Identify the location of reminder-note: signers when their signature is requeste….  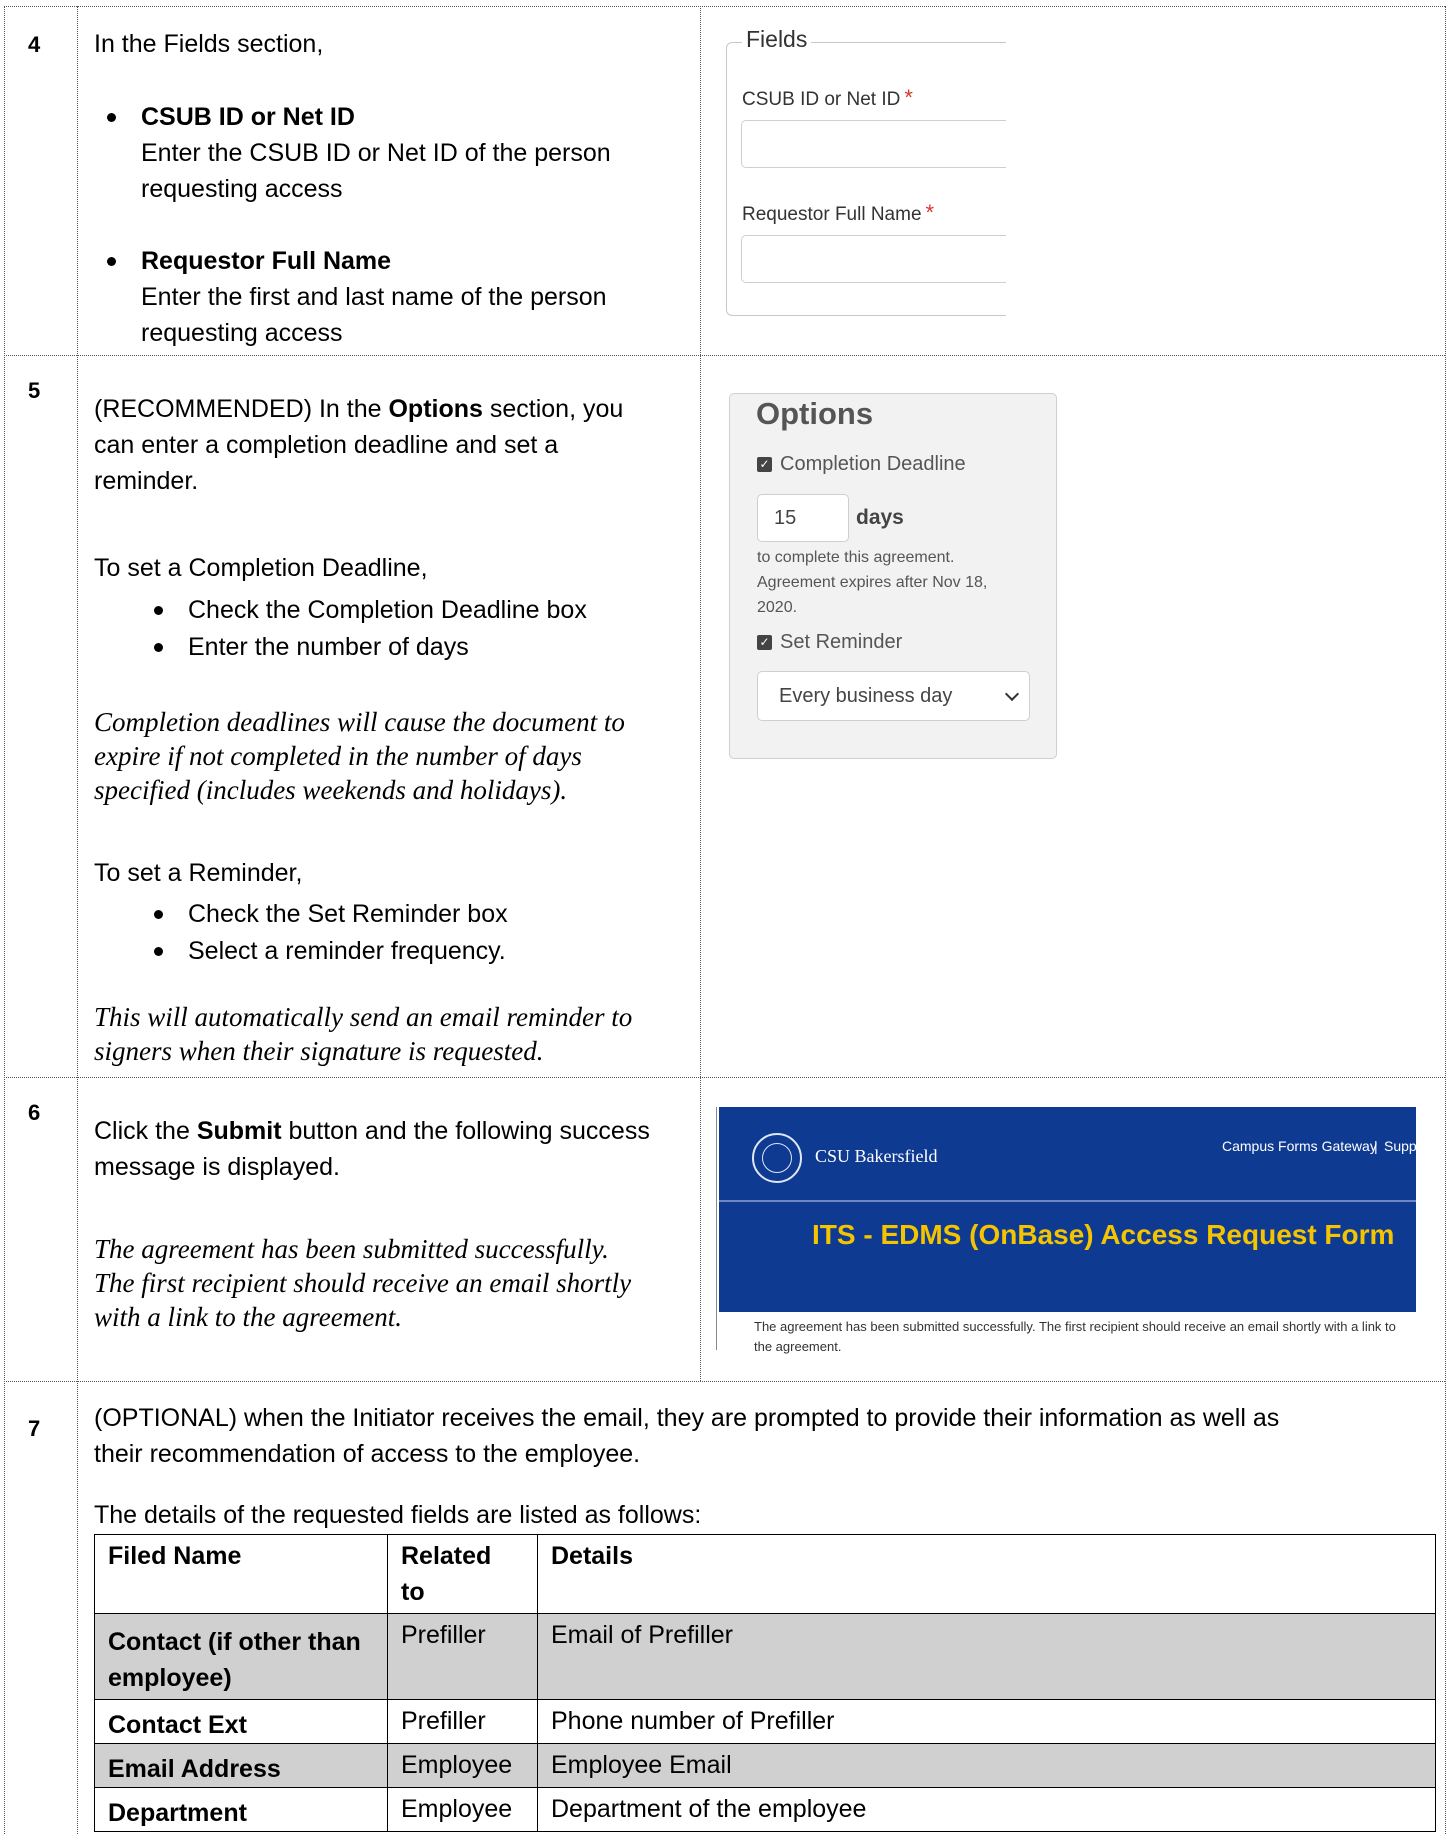
(319, 1051).